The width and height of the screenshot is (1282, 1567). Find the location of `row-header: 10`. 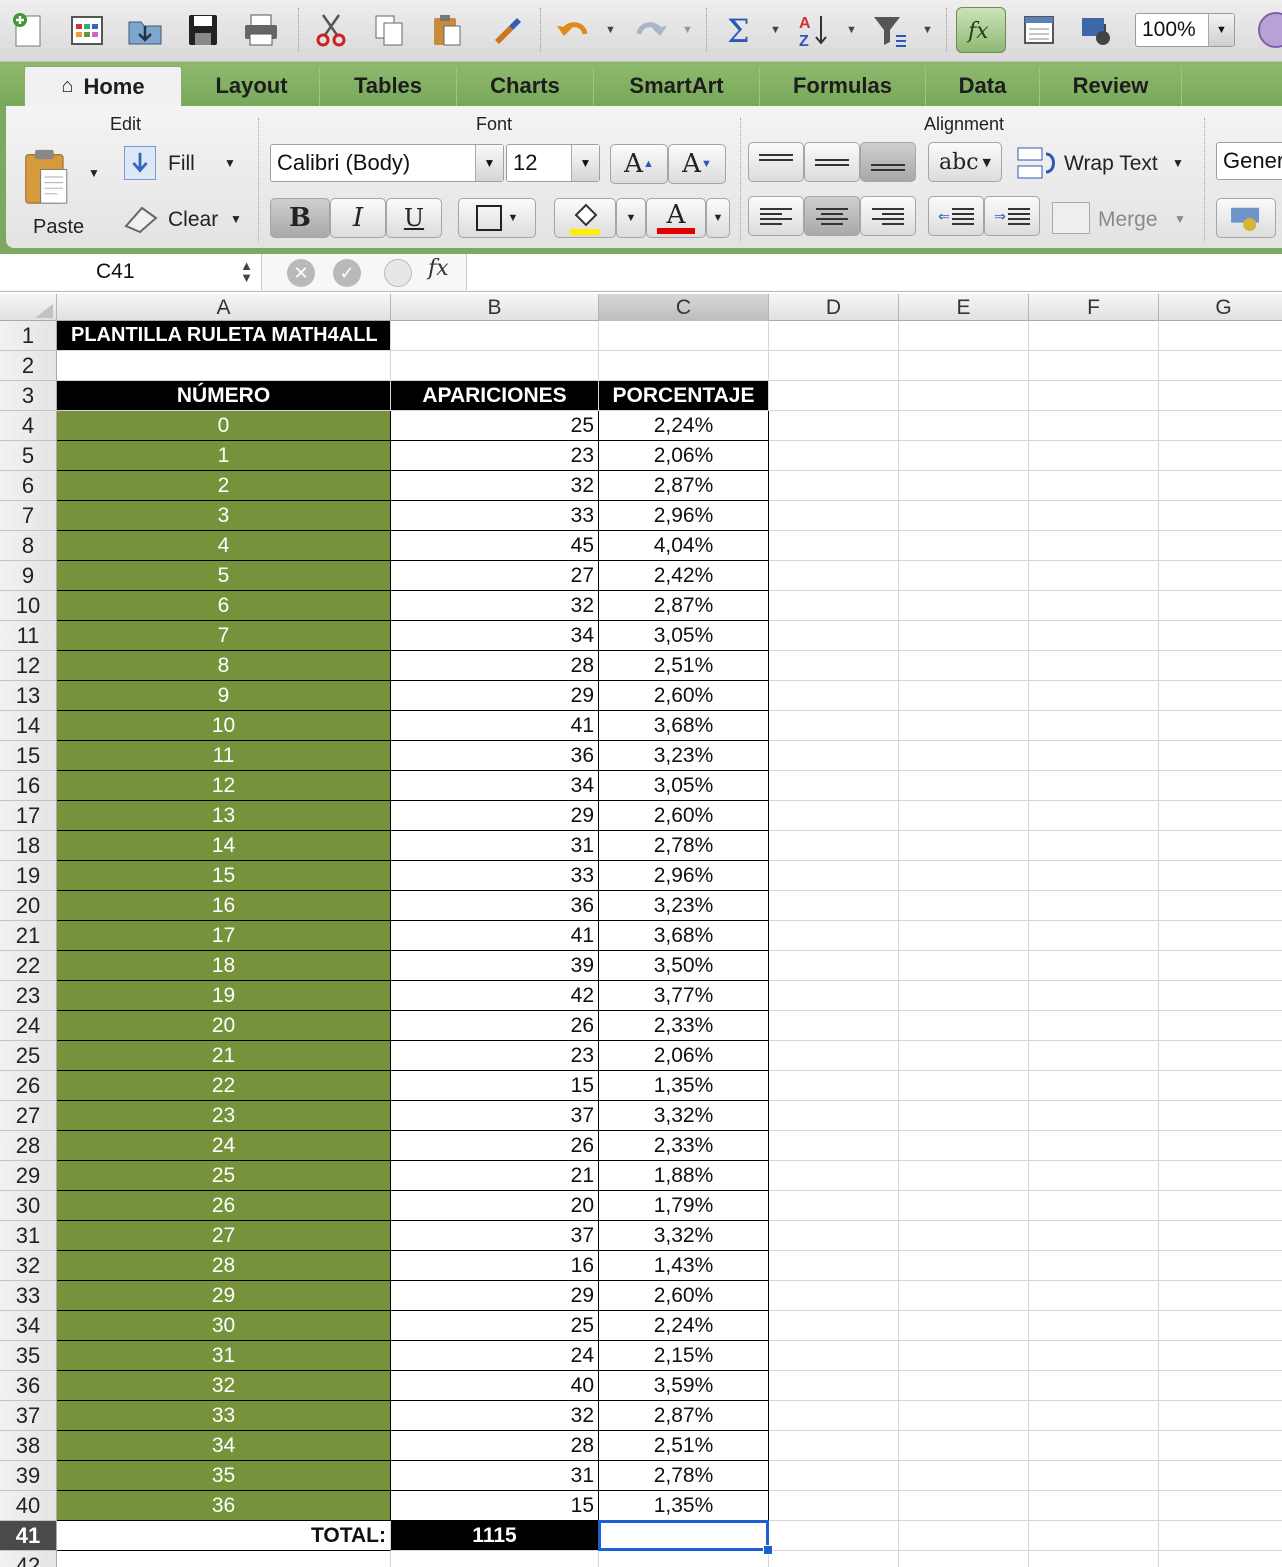

row-header: 10 is located at coordinates (28, 606).